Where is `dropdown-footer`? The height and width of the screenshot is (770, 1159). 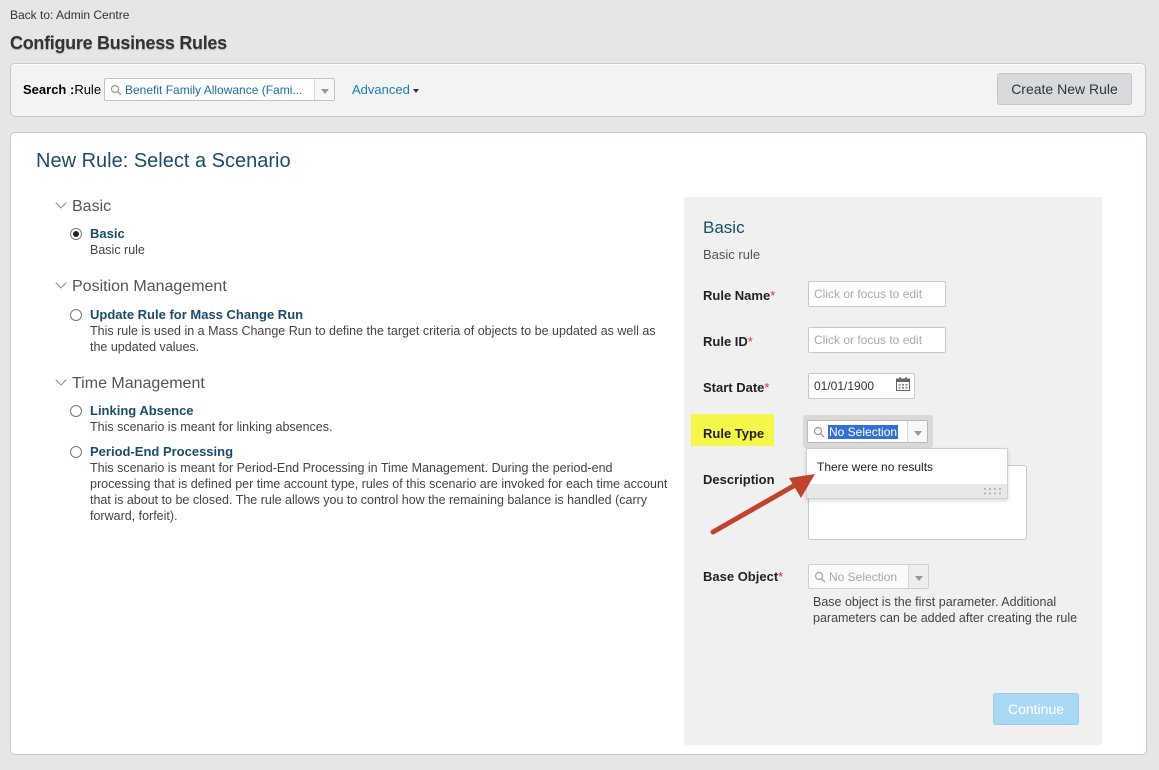 dropdown-footer is located at coordinates (907, 491).